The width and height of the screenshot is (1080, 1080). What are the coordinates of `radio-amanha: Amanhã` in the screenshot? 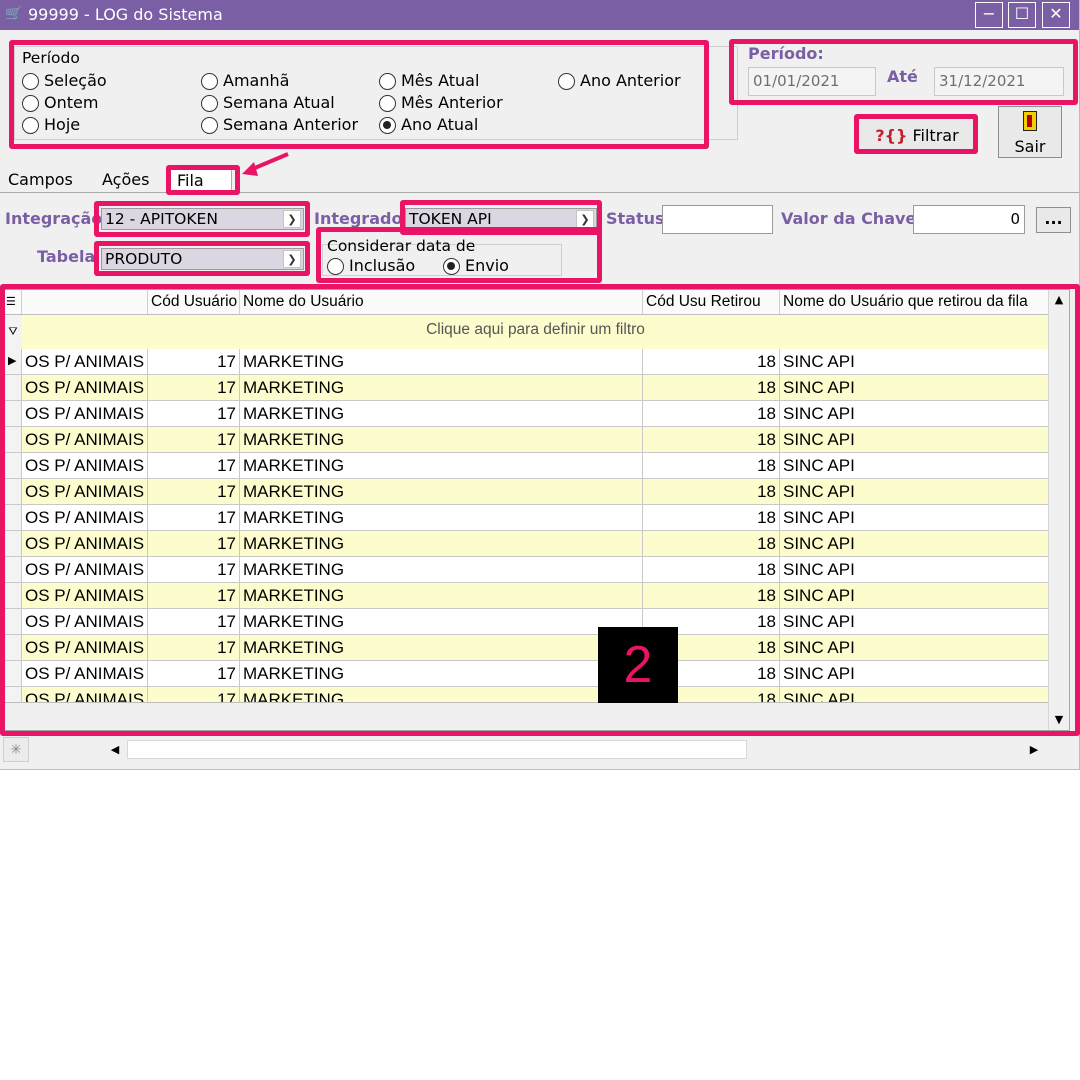 It's located at (245, 81).